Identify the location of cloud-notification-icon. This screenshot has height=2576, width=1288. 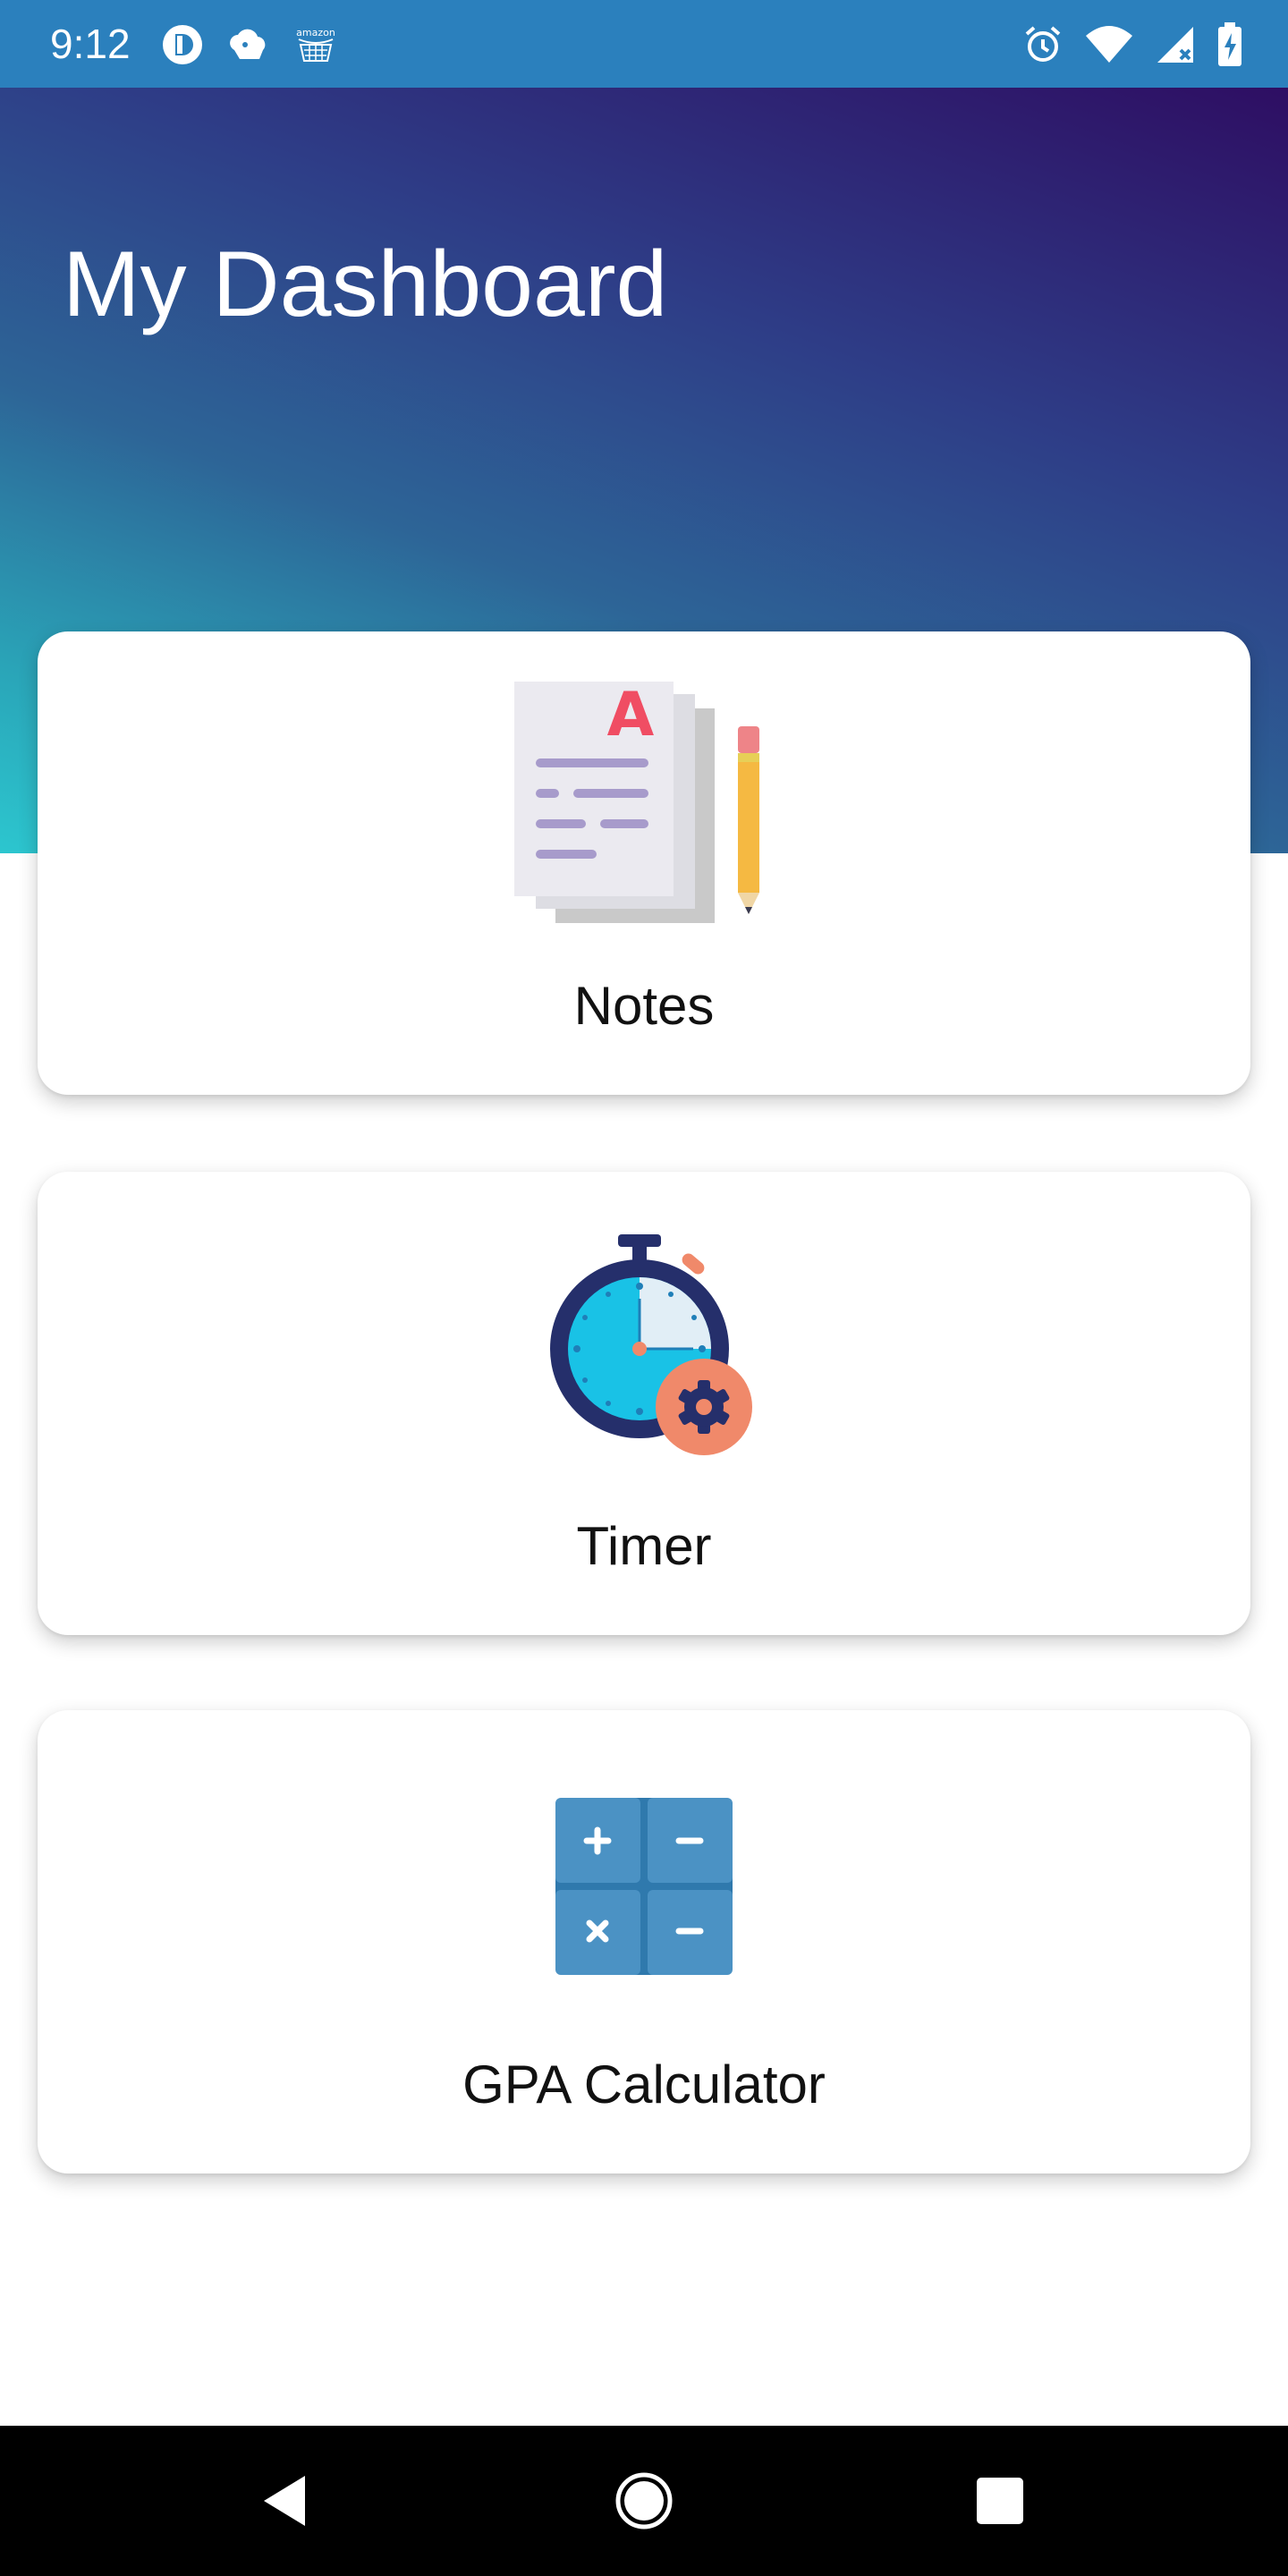
(248, 44).